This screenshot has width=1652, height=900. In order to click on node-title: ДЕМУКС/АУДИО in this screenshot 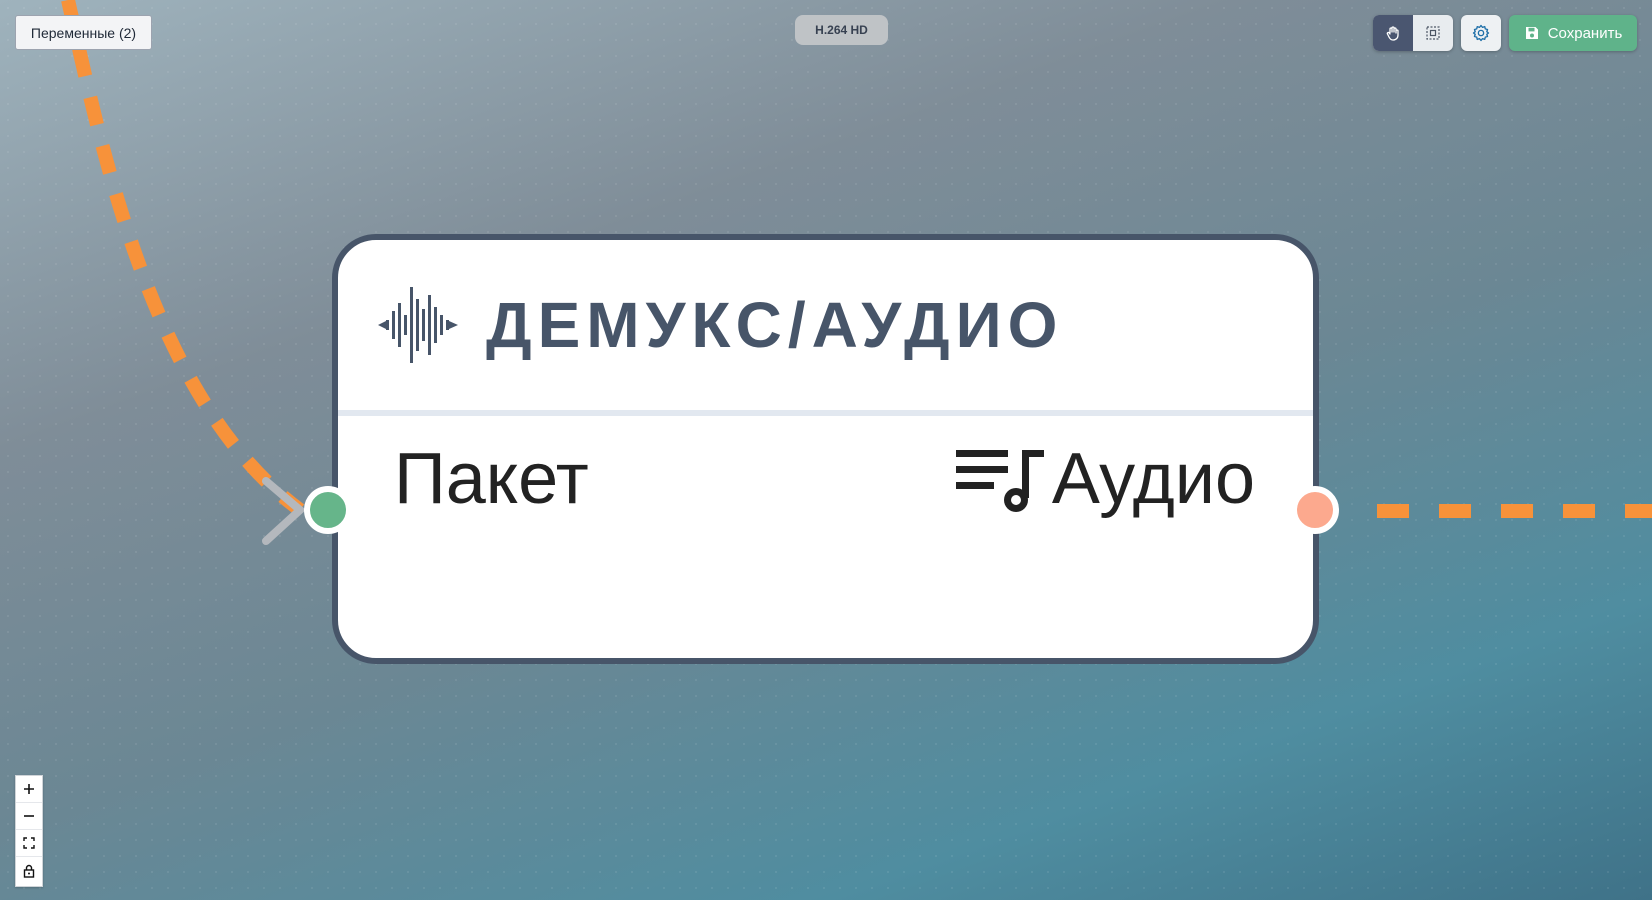, I will do `click(775, 325)`.